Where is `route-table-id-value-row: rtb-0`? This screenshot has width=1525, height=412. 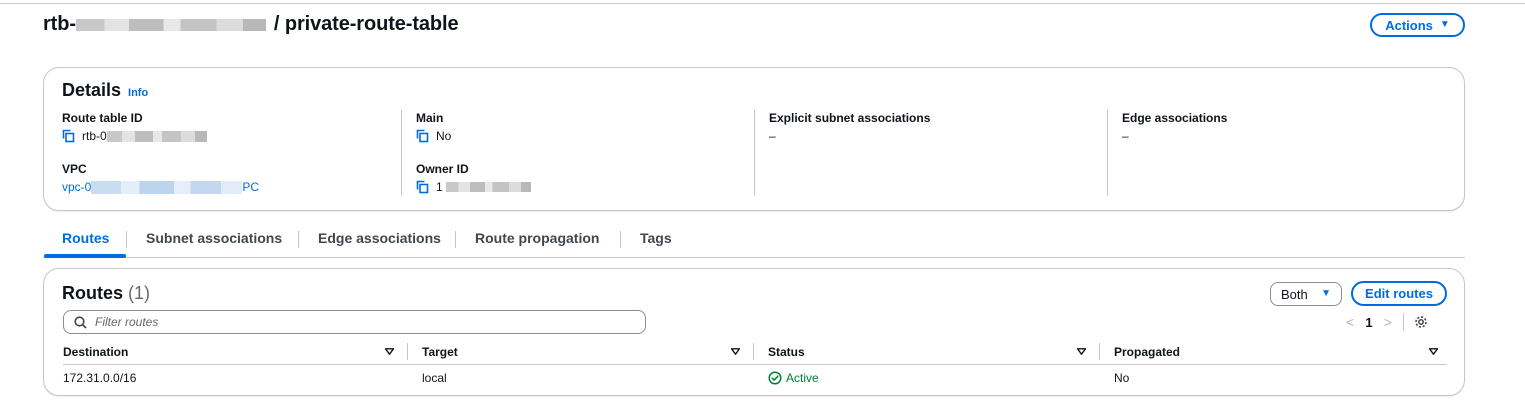
route-table-id-value-row: rtb-0 is located at coordinates (134, 136).